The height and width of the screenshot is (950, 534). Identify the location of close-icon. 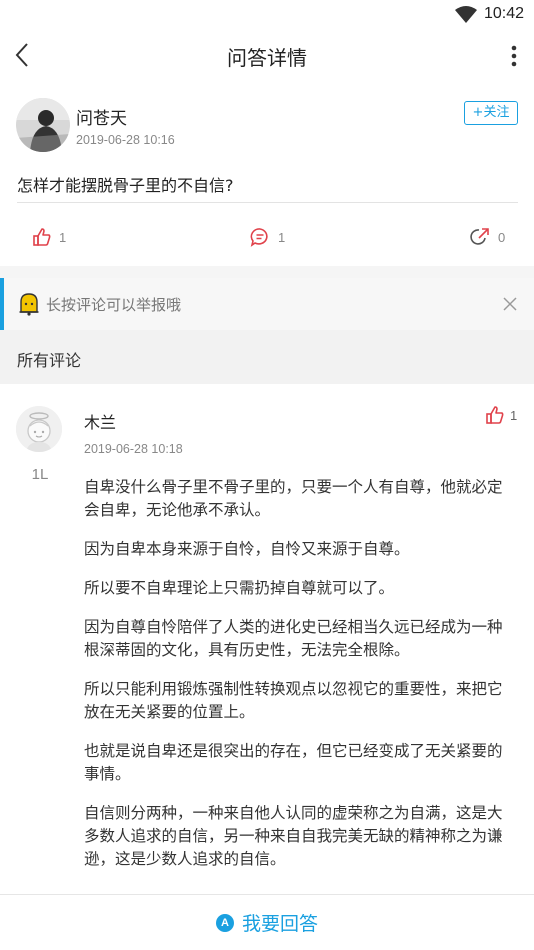
(510, 304).